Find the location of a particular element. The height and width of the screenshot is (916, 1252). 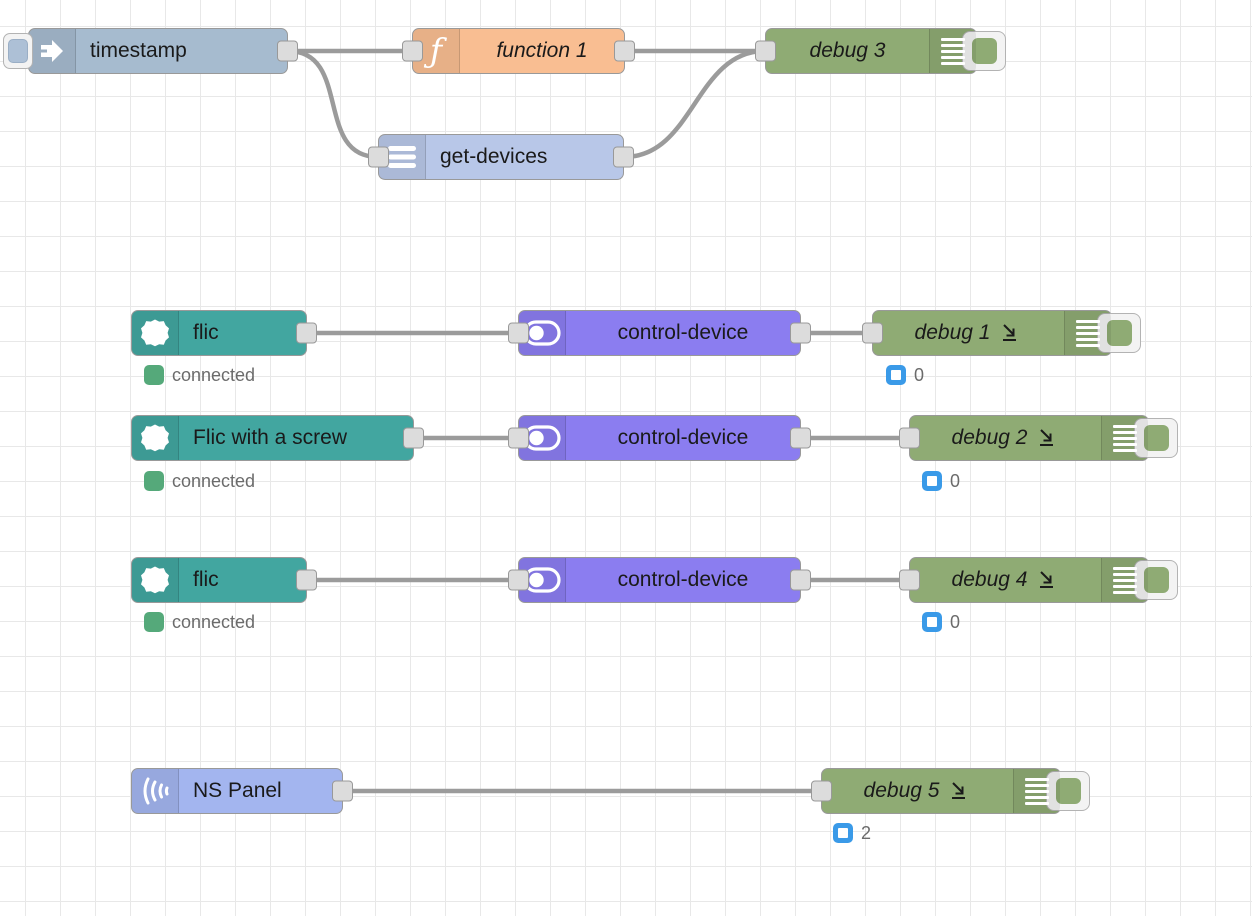

node-label-text: timestamp is located at coordinates (138, 50).